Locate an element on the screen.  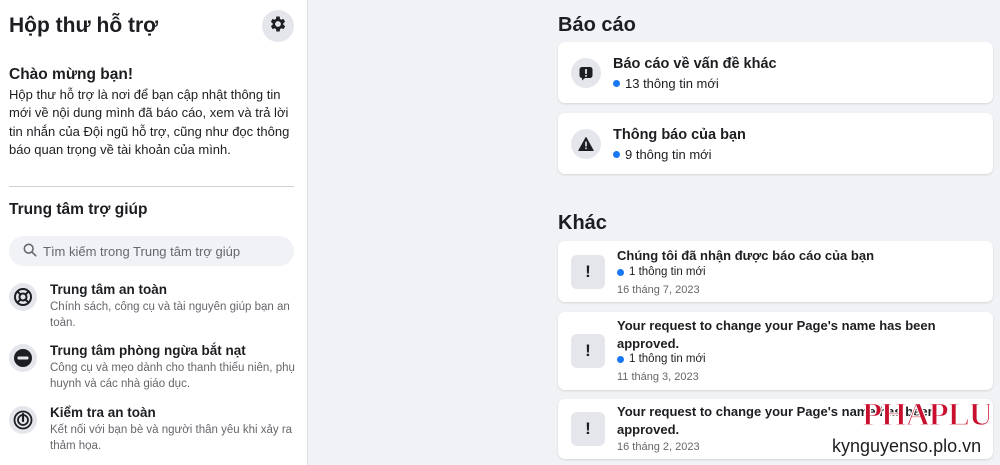
watermark-url: kynguyenso.plo.vn is located at coordinates (907, 446).